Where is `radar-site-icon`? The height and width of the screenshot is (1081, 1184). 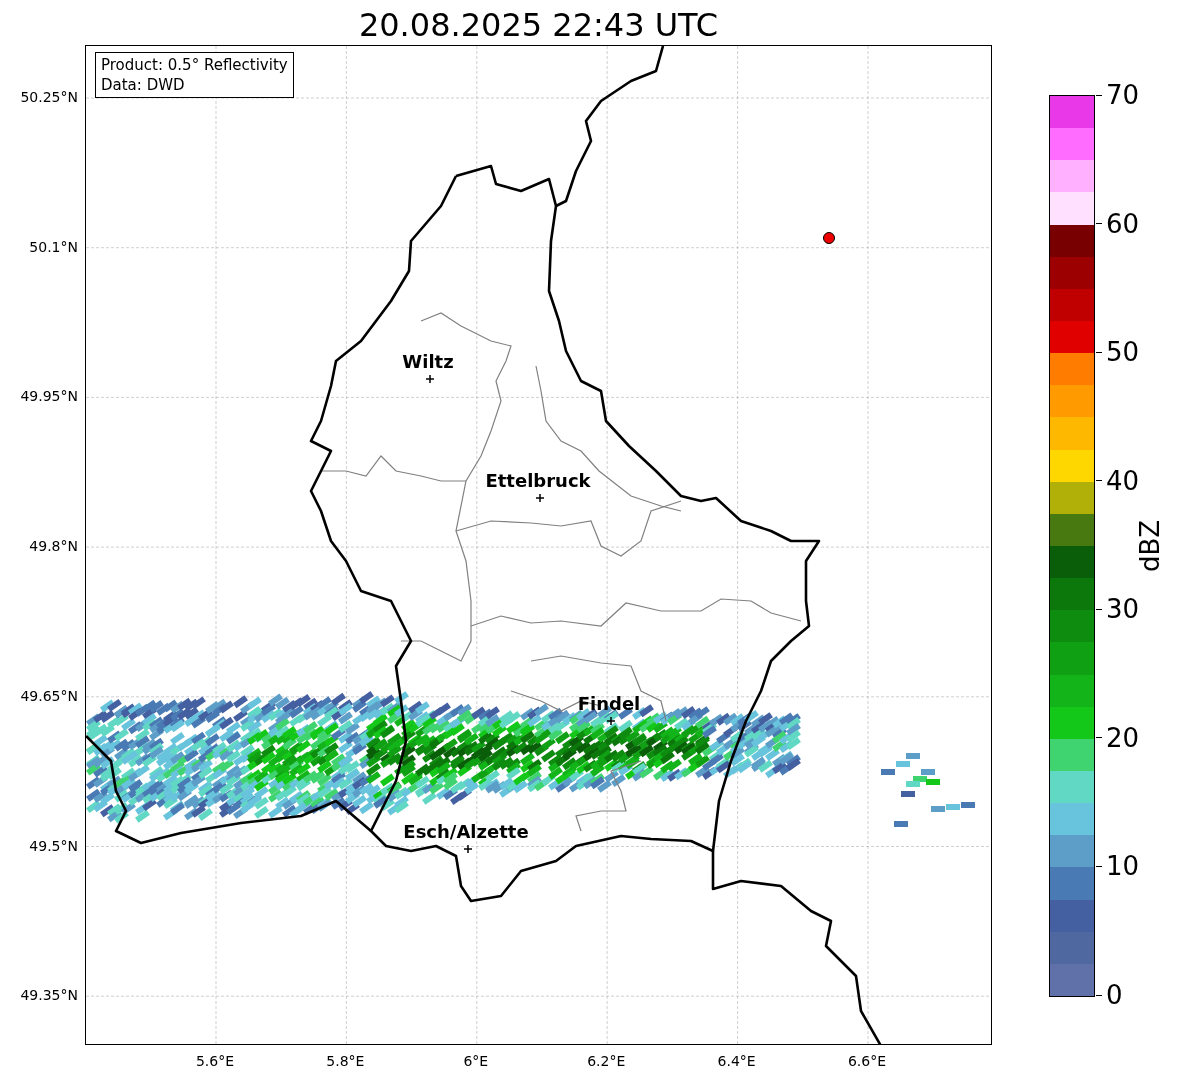 radar-site-icon is located at coordinates (829, 238).